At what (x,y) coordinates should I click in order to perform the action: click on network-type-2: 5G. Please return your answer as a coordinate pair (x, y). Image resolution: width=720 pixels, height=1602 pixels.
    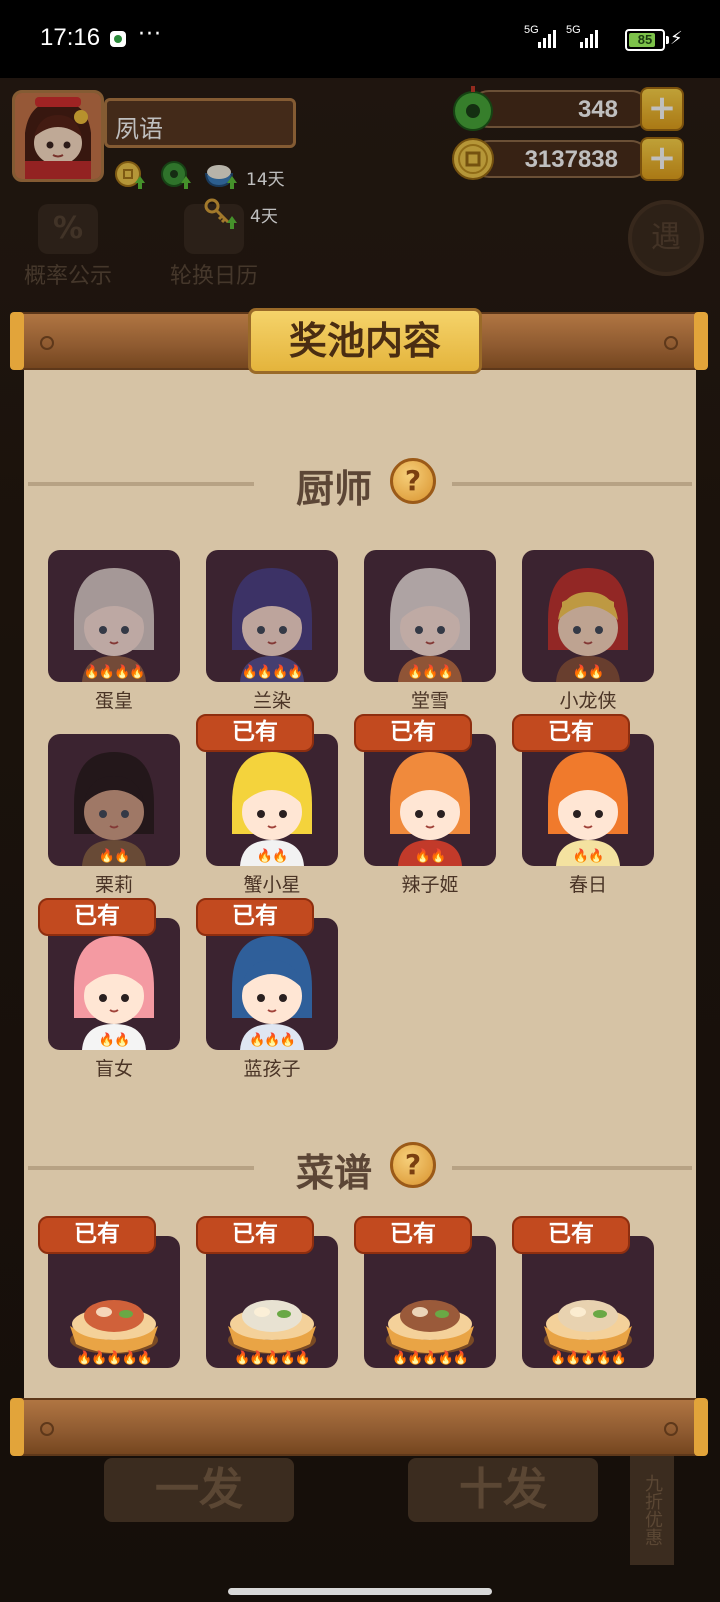
    Looking at the image, I should click on (573, 30).